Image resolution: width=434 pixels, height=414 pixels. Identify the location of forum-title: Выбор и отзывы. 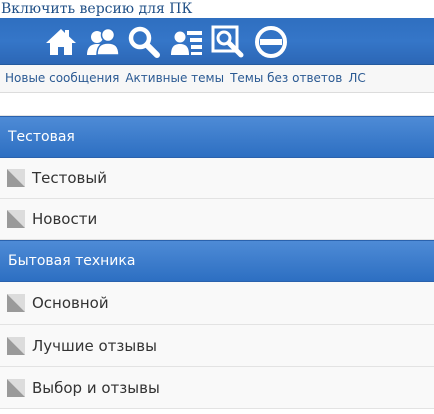
(96, 388).